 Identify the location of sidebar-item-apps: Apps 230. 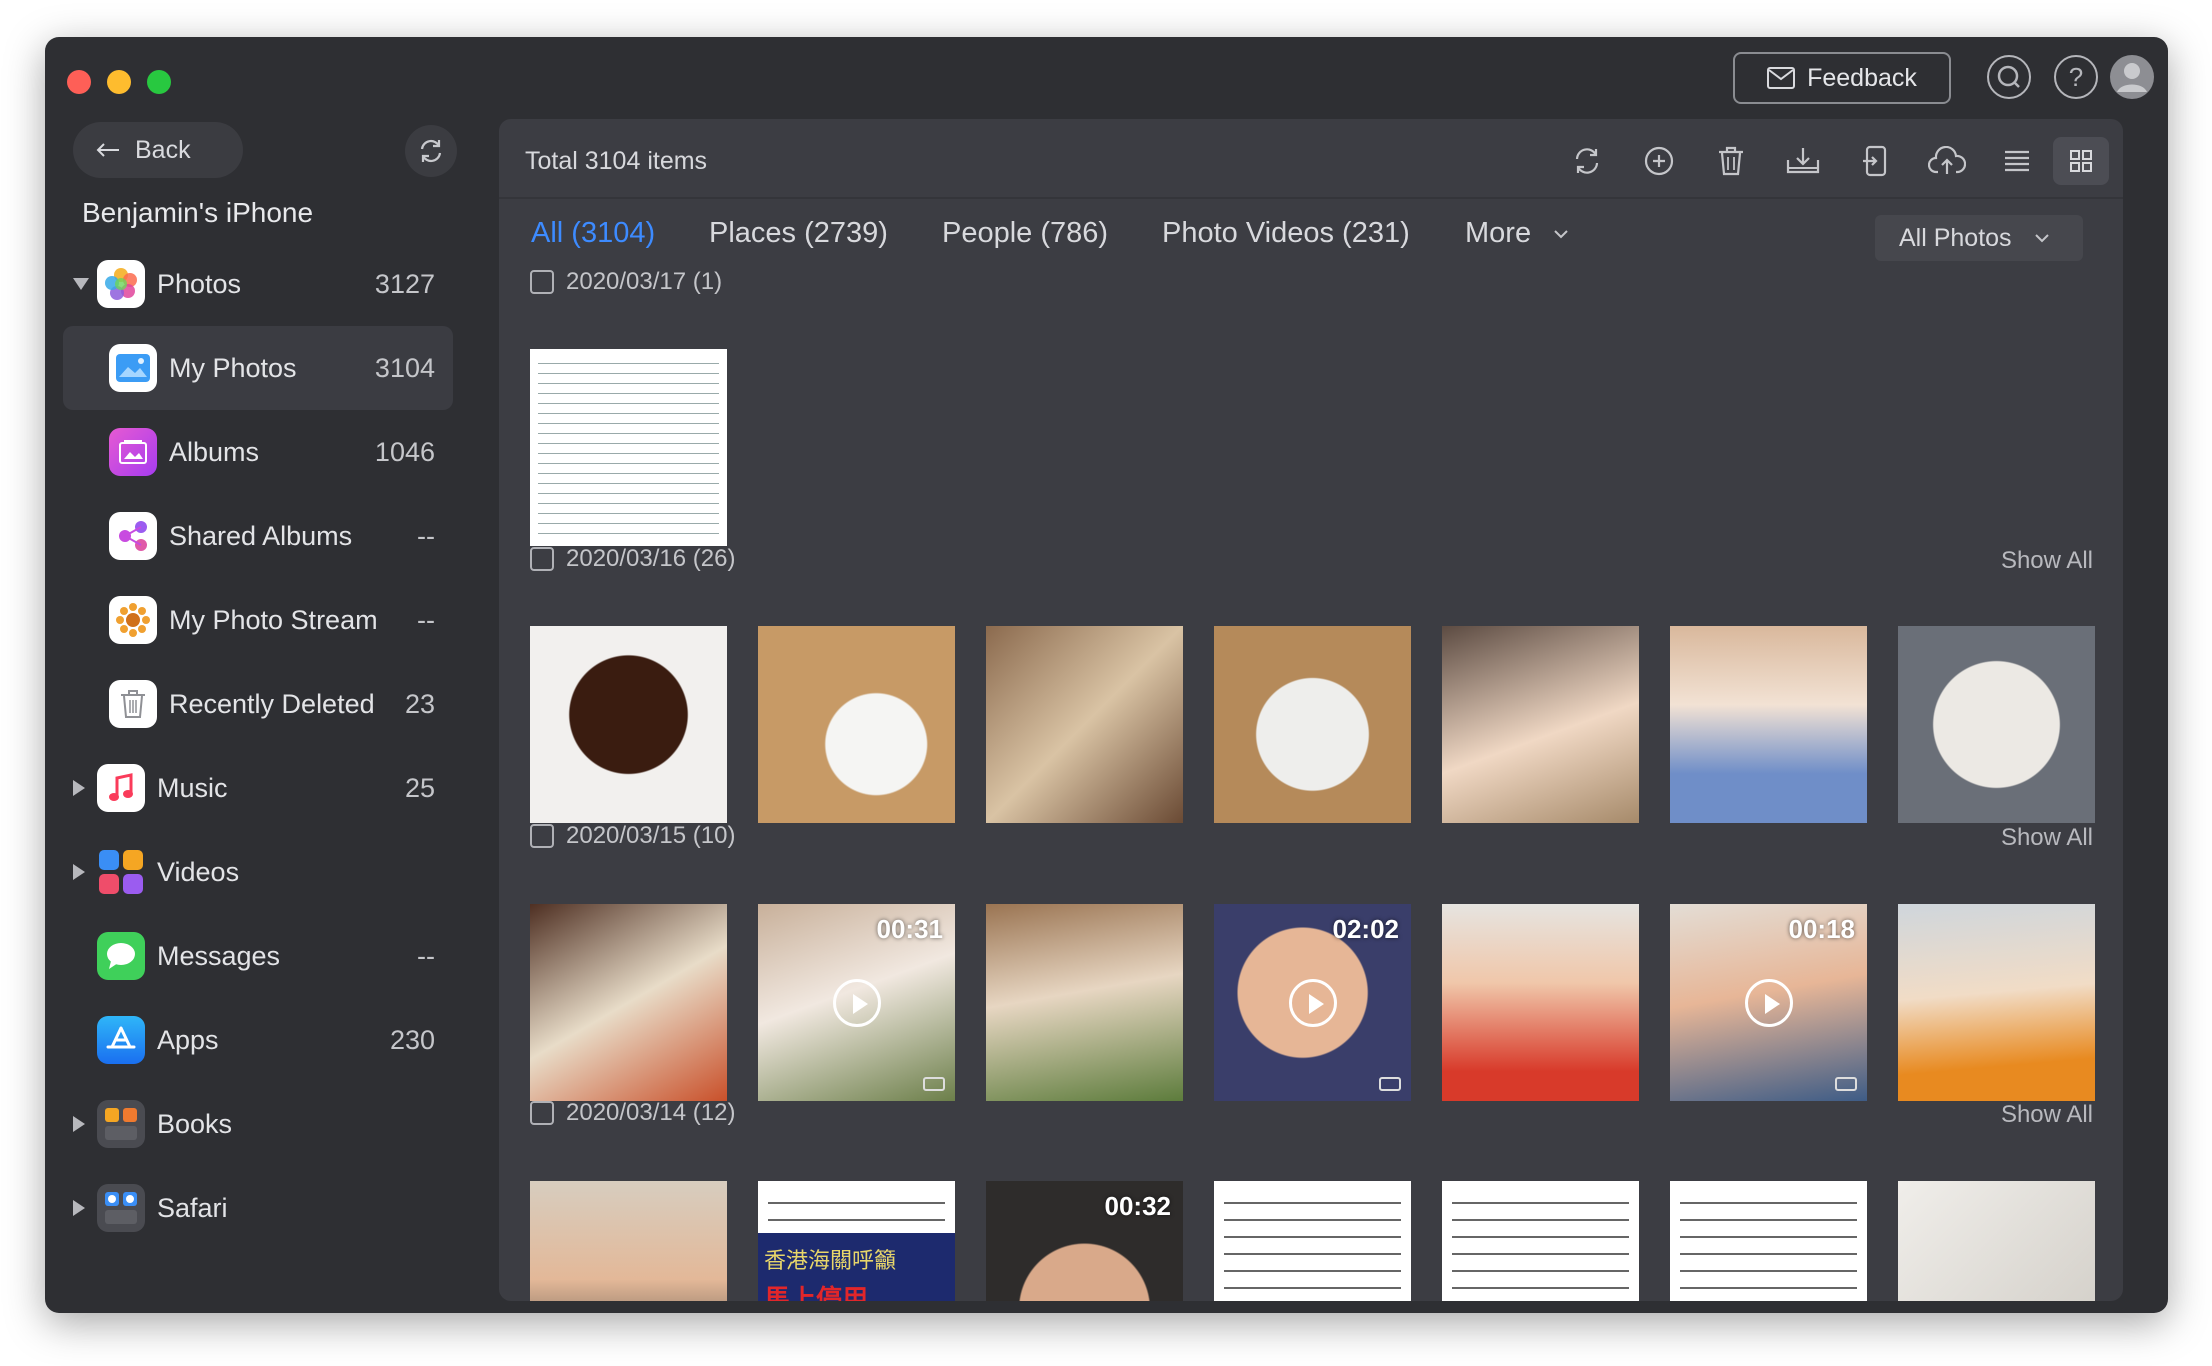
(258, 1040).